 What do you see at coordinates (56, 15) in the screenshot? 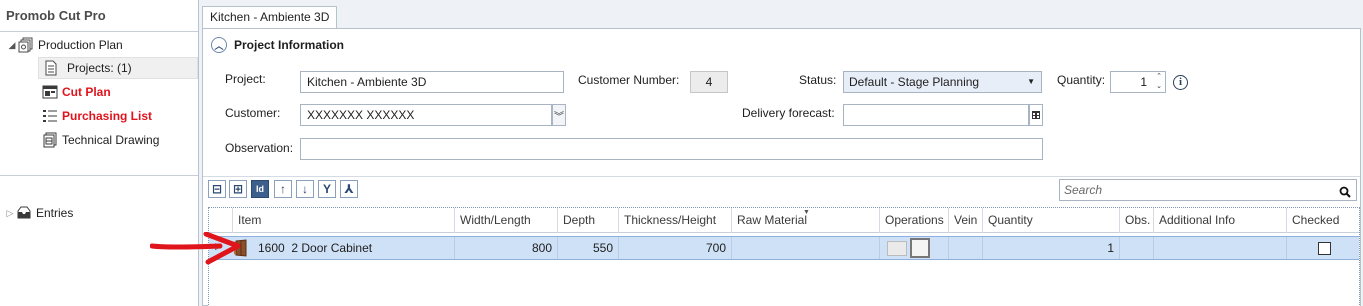
I see `app-title: Promob Cut Pro` at bounding box center [56, 15].